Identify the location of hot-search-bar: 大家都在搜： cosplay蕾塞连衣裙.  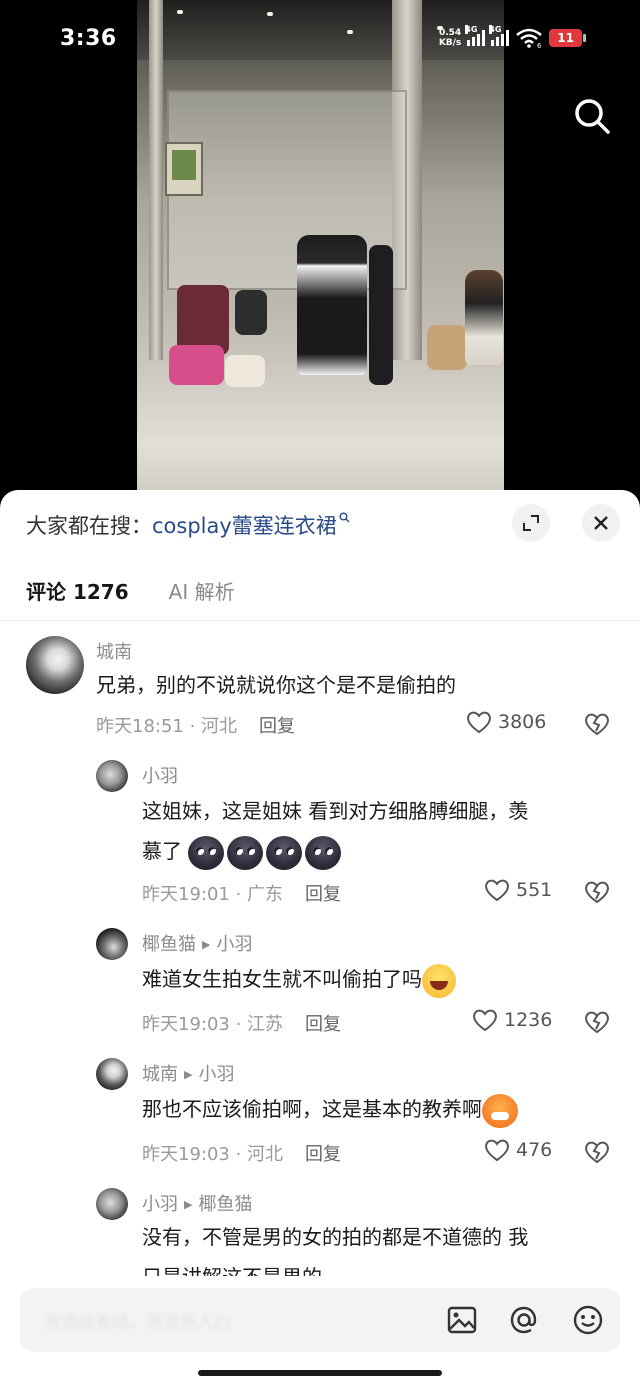
(188, 525).